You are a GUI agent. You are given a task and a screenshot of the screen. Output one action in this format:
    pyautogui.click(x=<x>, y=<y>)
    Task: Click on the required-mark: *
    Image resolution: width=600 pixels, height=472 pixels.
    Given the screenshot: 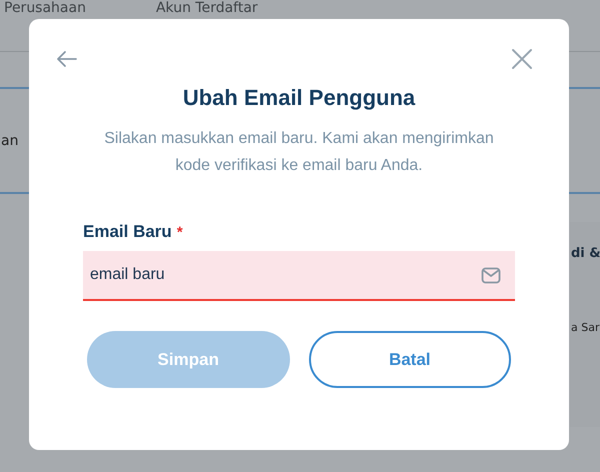 What is the action you would take?
    pyautogui.click(x=179, y=232)
    